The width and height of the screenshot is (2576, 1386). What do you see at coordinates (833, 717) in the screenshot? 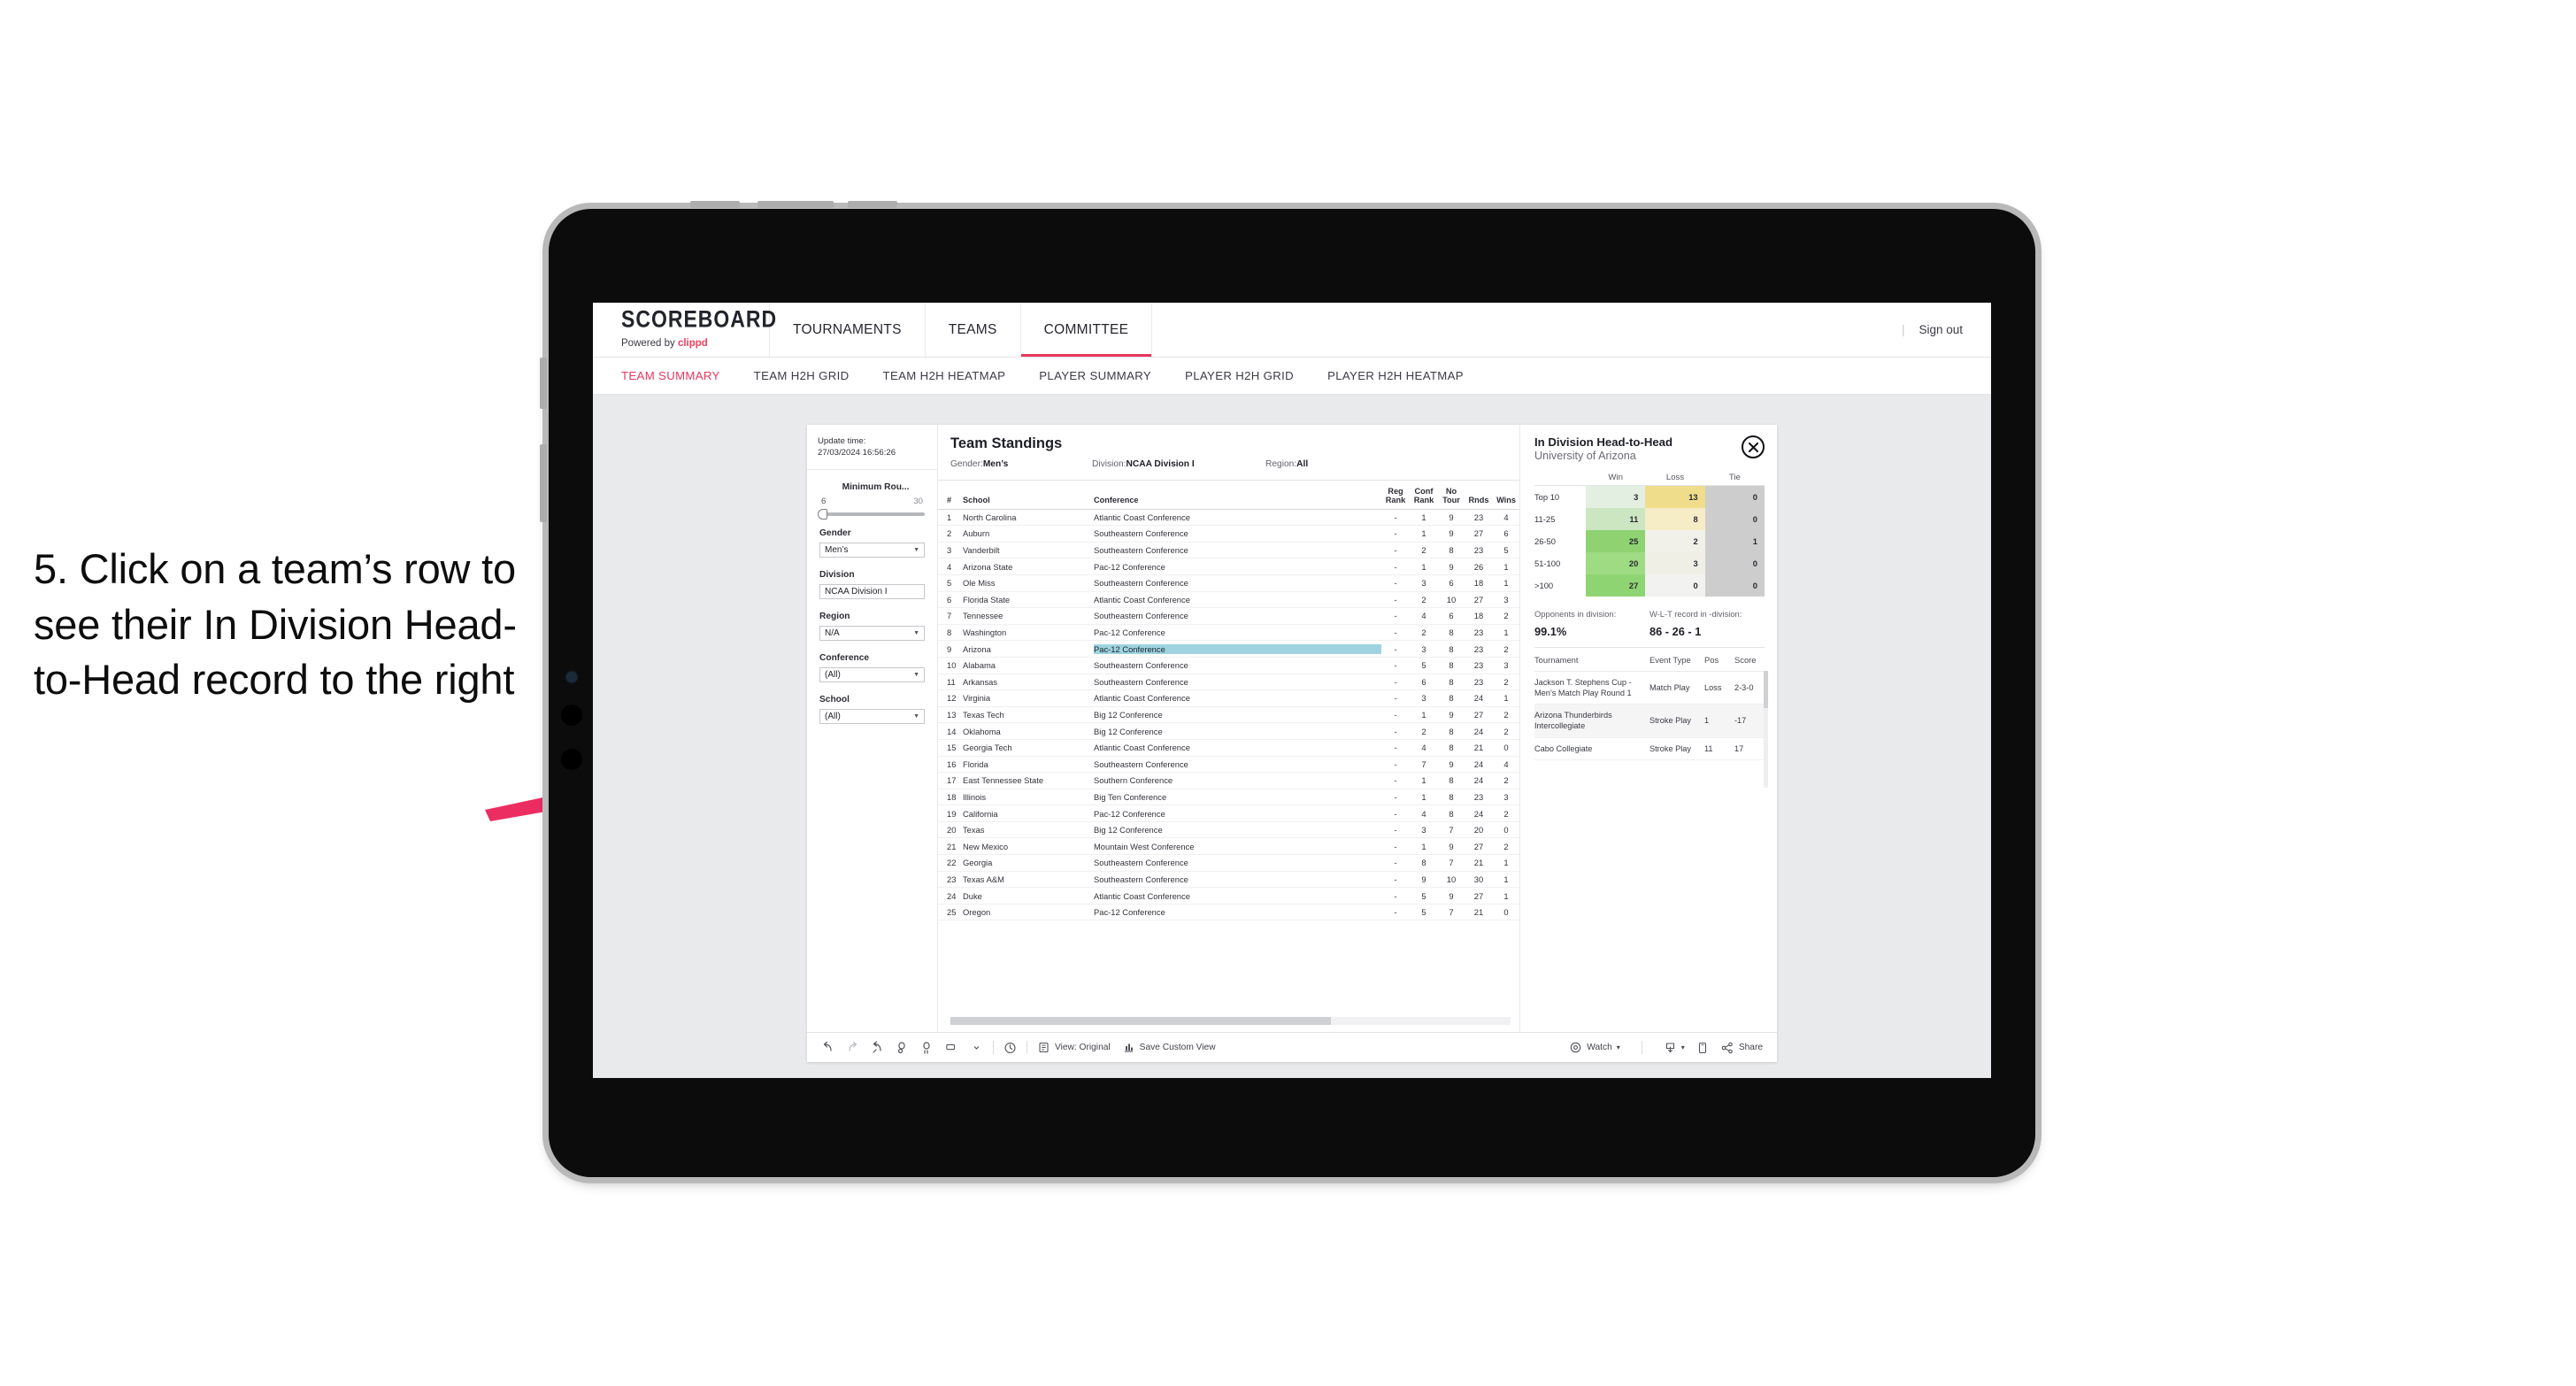
I see `school-select-value: (All)` at bounding box center [833, 717].